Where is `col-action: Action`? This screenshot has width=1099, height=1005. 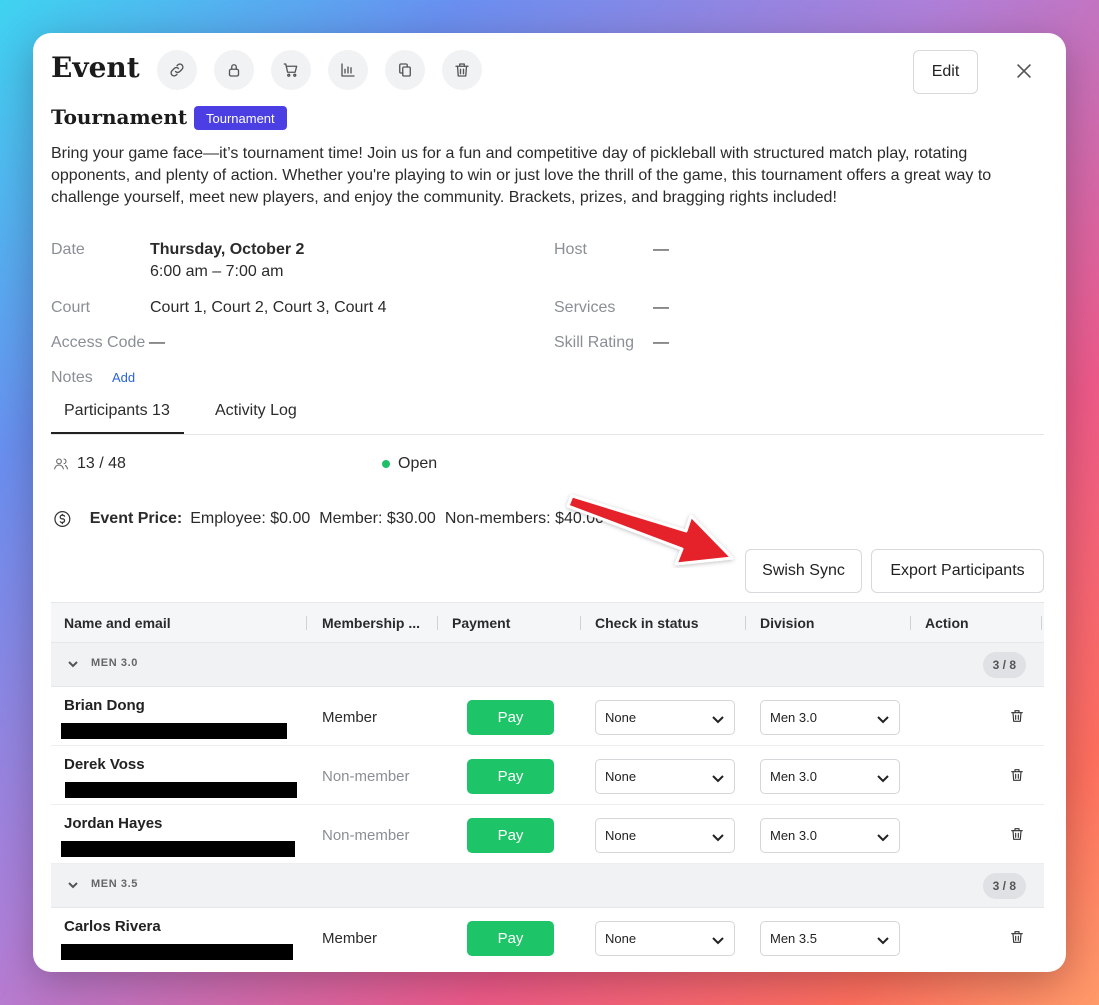 col-action: Action is located at coordinates (947, 623).